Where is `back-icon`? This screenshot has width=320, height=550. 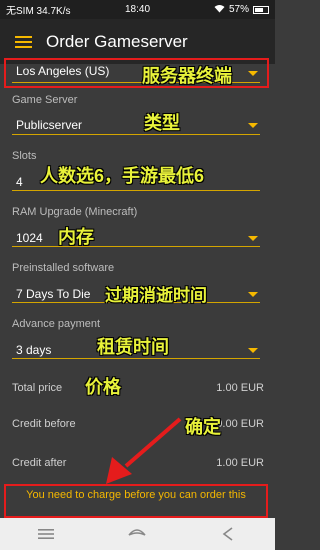
back-icon is located at coordinates (227, 534).